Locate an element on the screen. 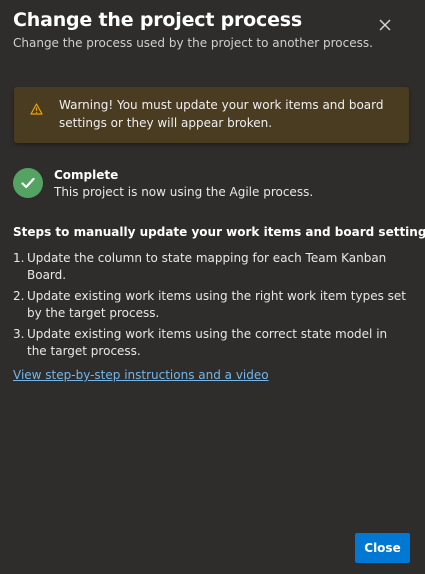 The height and width of the screenshot is (574, 425). step-number: 3. is located at coordinates (19, 334).